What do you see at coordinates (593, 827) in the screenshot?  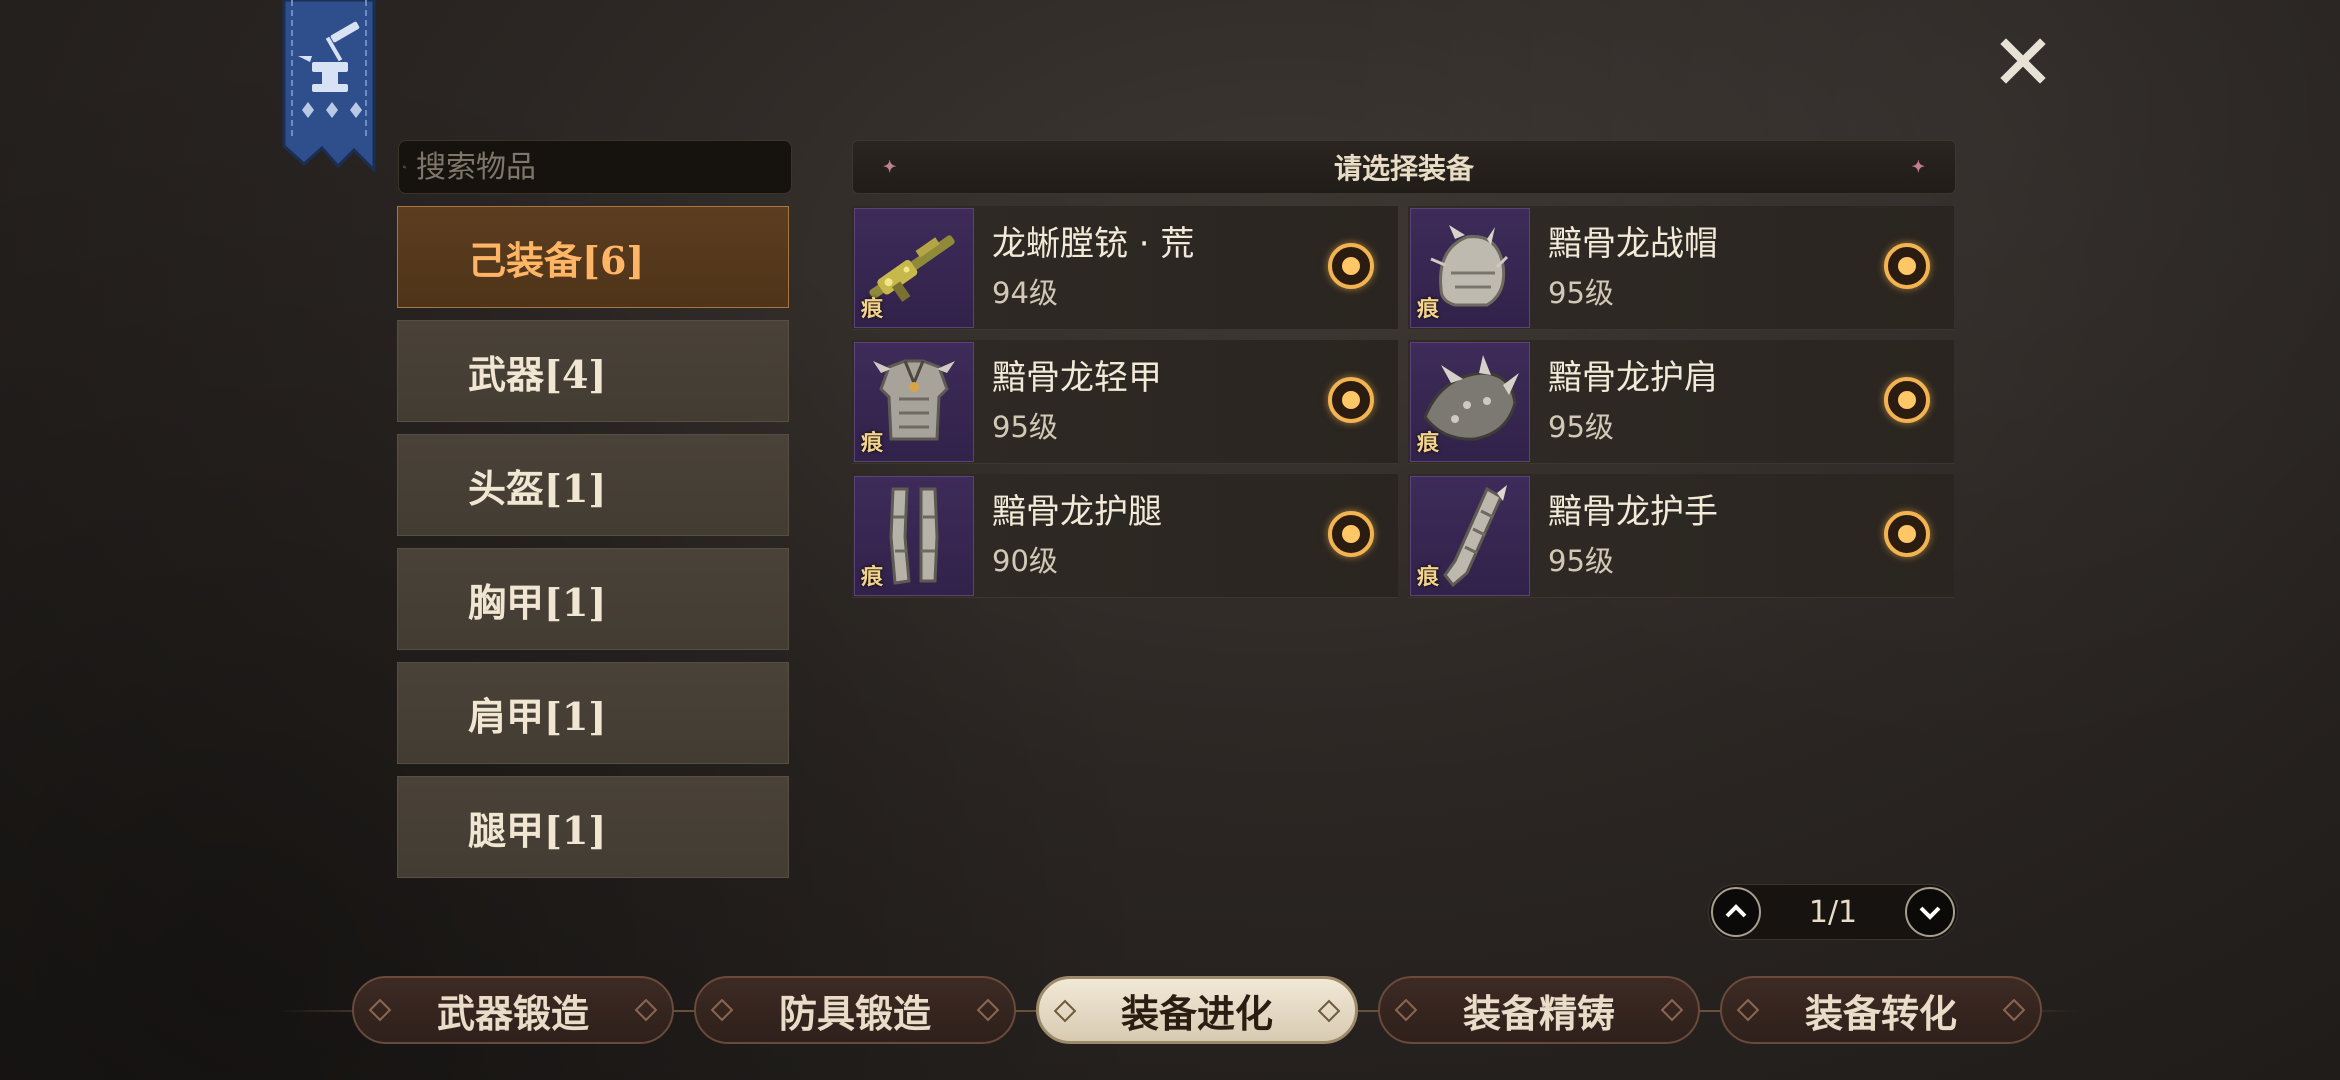 I see `category-legs: 腿甲[1]` at bounding box center [593, 827].